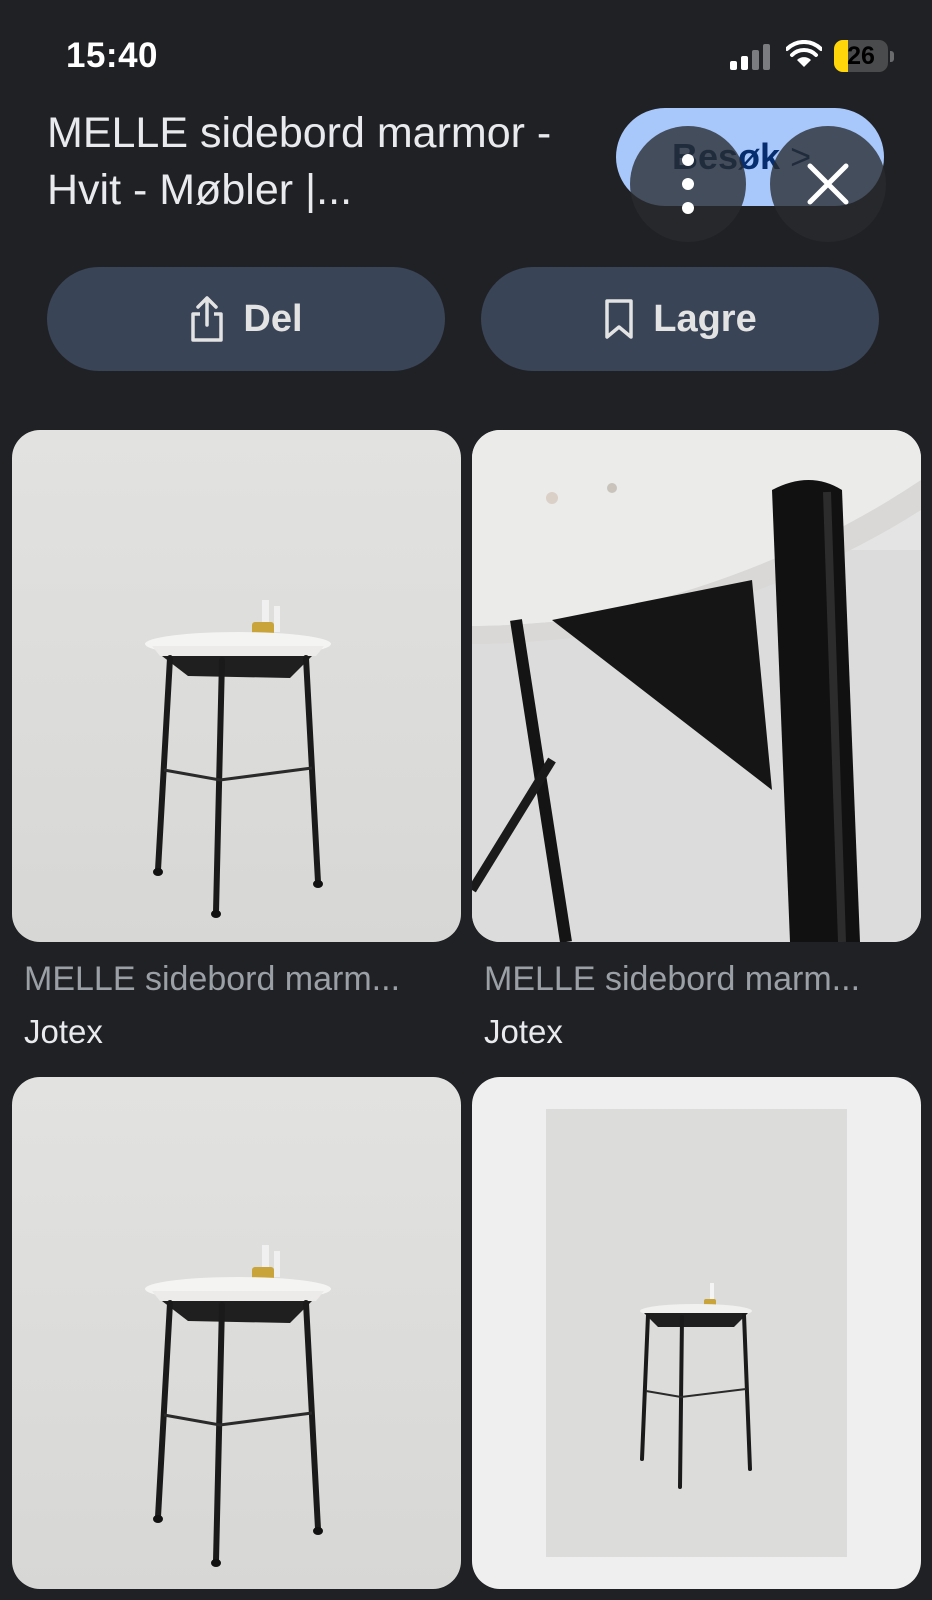 The width and height of the screenshot is (932, 1600). I want to click on bookmark-icon, so click(619, 319).